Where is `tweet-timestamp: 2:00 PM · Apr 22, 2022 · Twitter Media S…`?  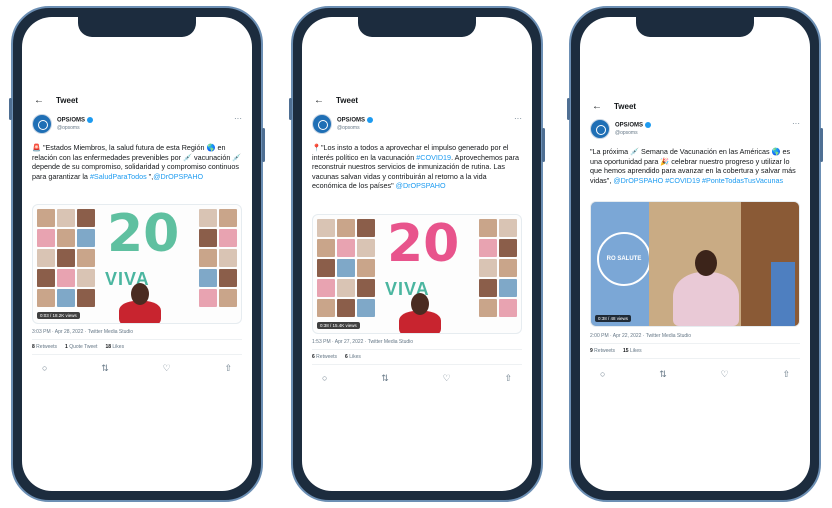 tweet-timestamp: 2:00 PM · Apr 22, 2022 · Twitter Media S… is located at coordinates (641, 336).